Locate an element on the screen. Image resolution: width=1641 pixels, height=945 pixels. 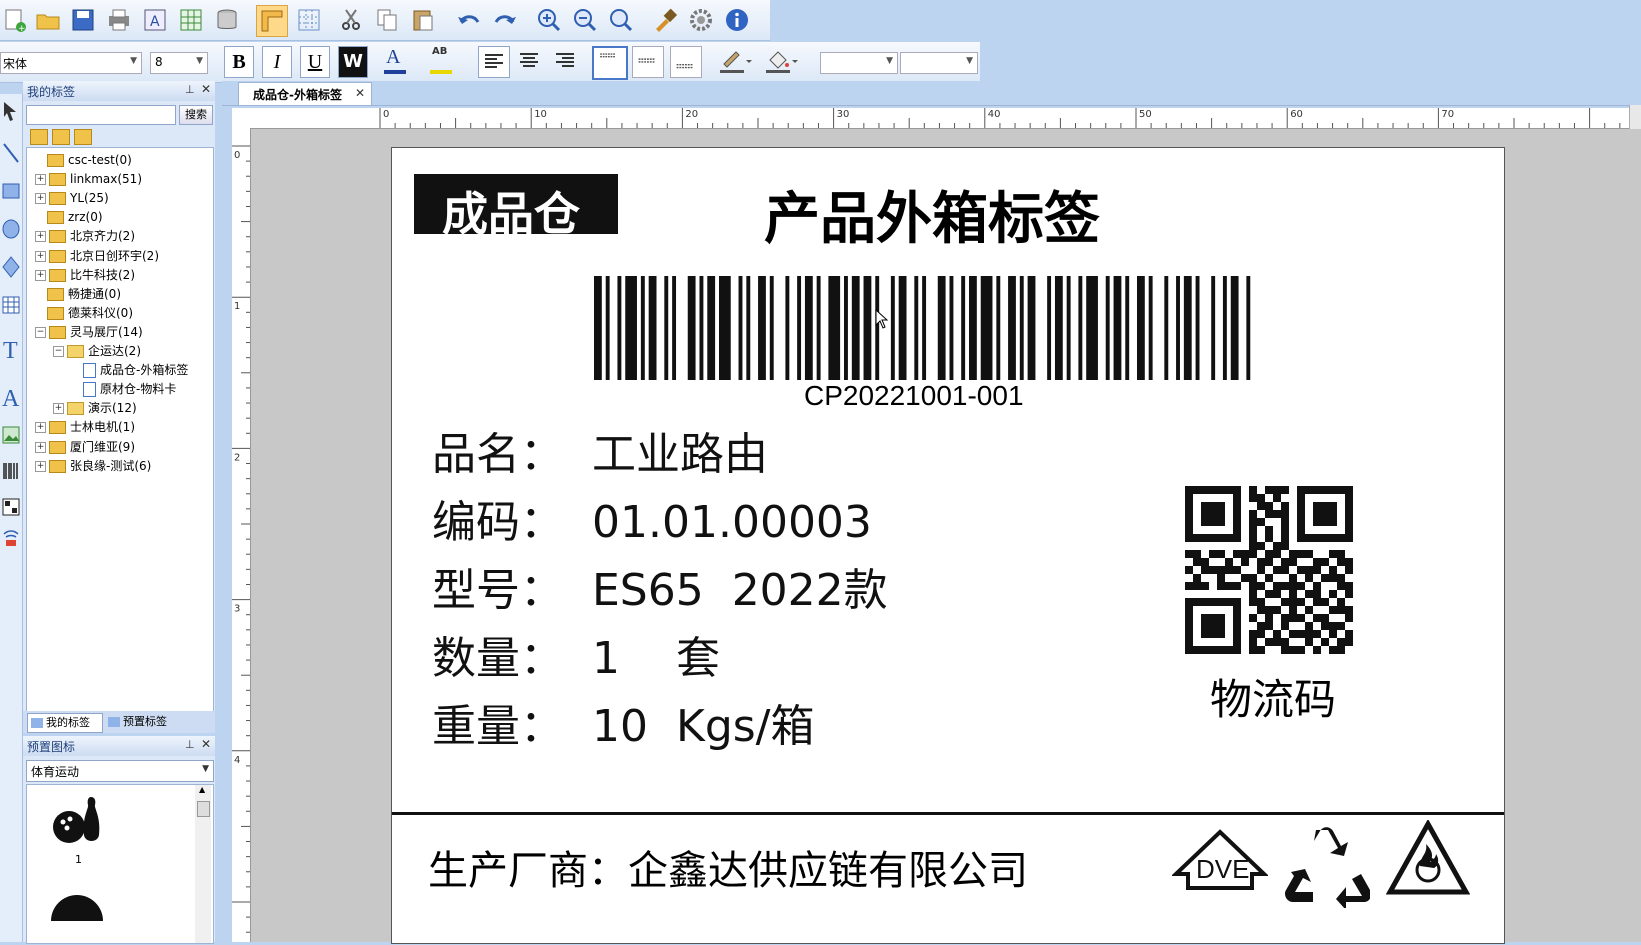
manufacturer-text: 生产厂商：企鑫达供应链有限公司 is located at coordinates (728, 867).